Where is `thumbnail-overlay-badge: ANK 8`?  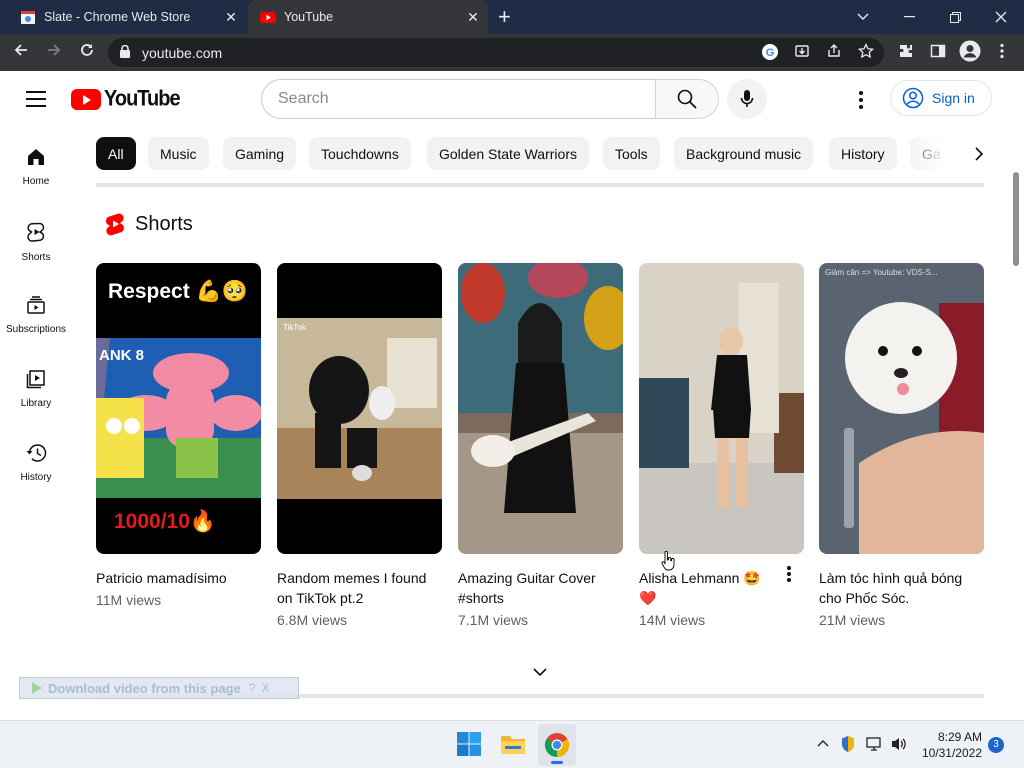 thumbnail-overlay-badge: ANK 8 is located at coordinates (121, 355).